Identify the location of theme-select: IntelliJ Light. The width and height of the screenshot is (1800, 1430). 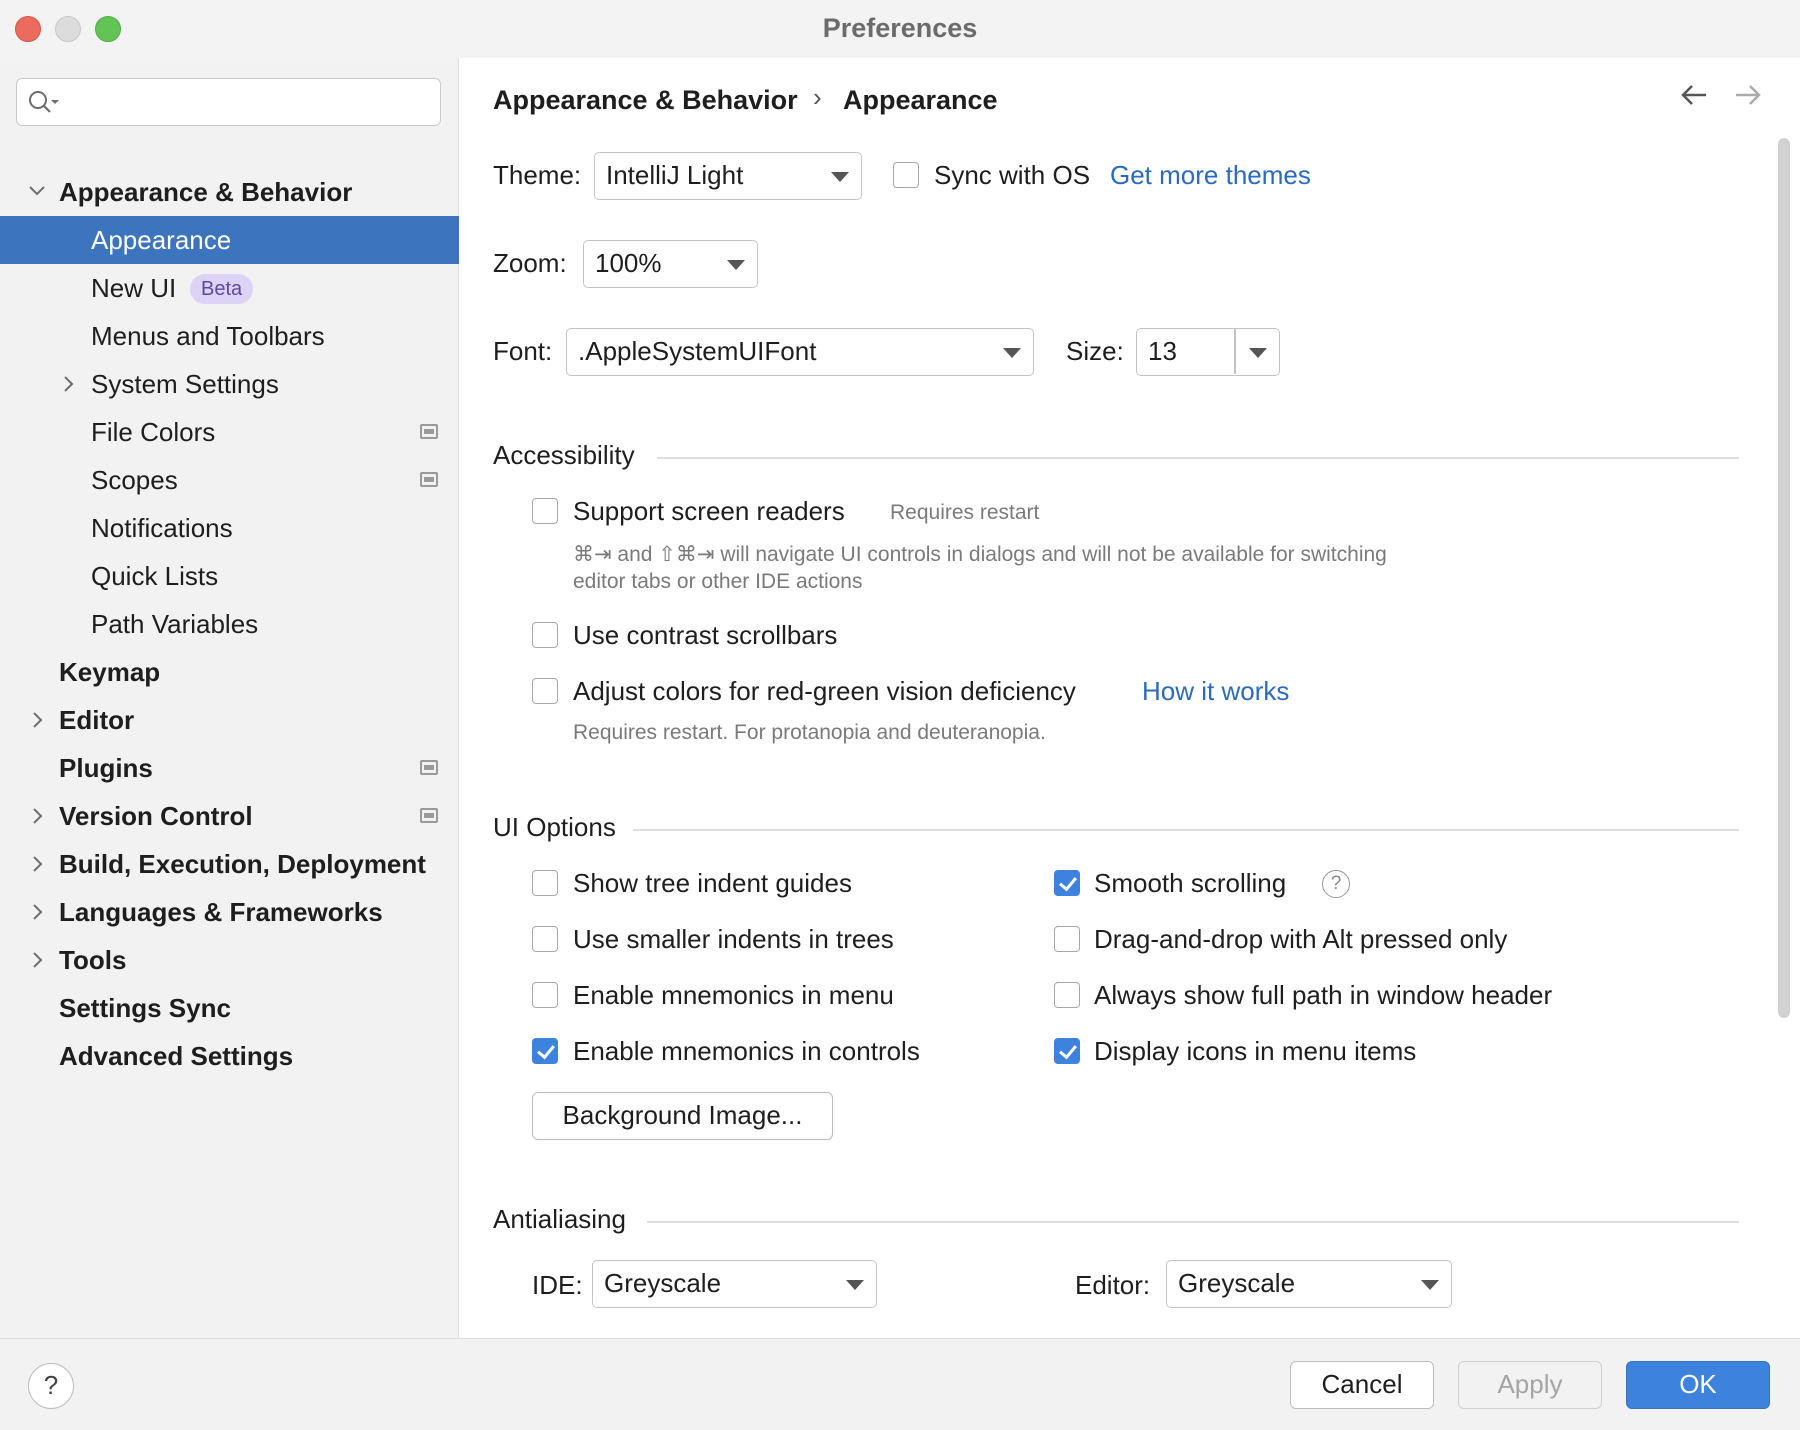
(728, 176).